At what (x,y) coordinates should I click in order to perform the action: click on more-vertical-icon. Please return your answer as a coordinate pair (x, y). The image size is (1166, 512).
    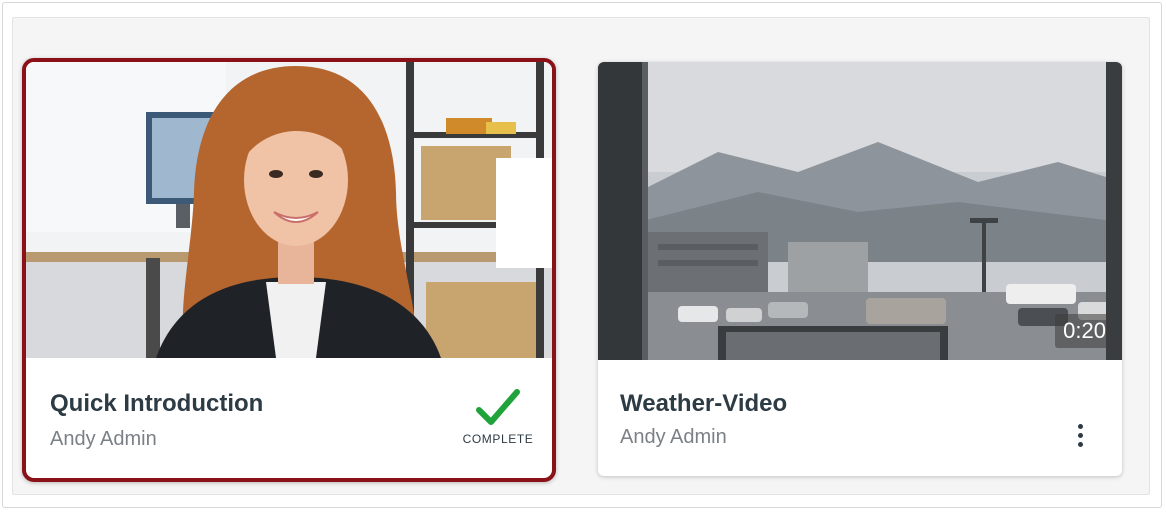
    Looking at the image, I should click on (1080, 439).